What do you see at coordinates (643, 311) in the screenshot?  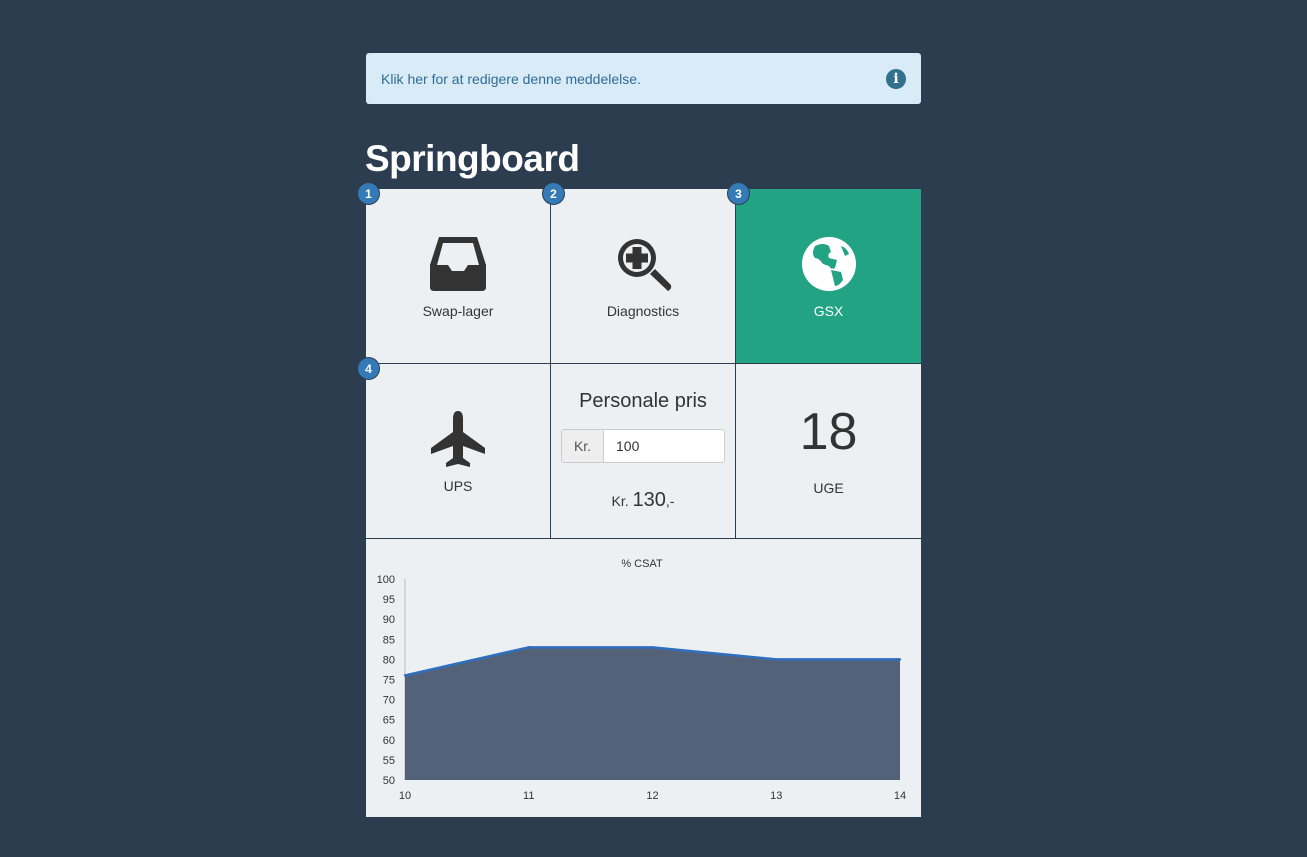 I see `tile-label: Diagnostics` at bounding box center [643, 311].